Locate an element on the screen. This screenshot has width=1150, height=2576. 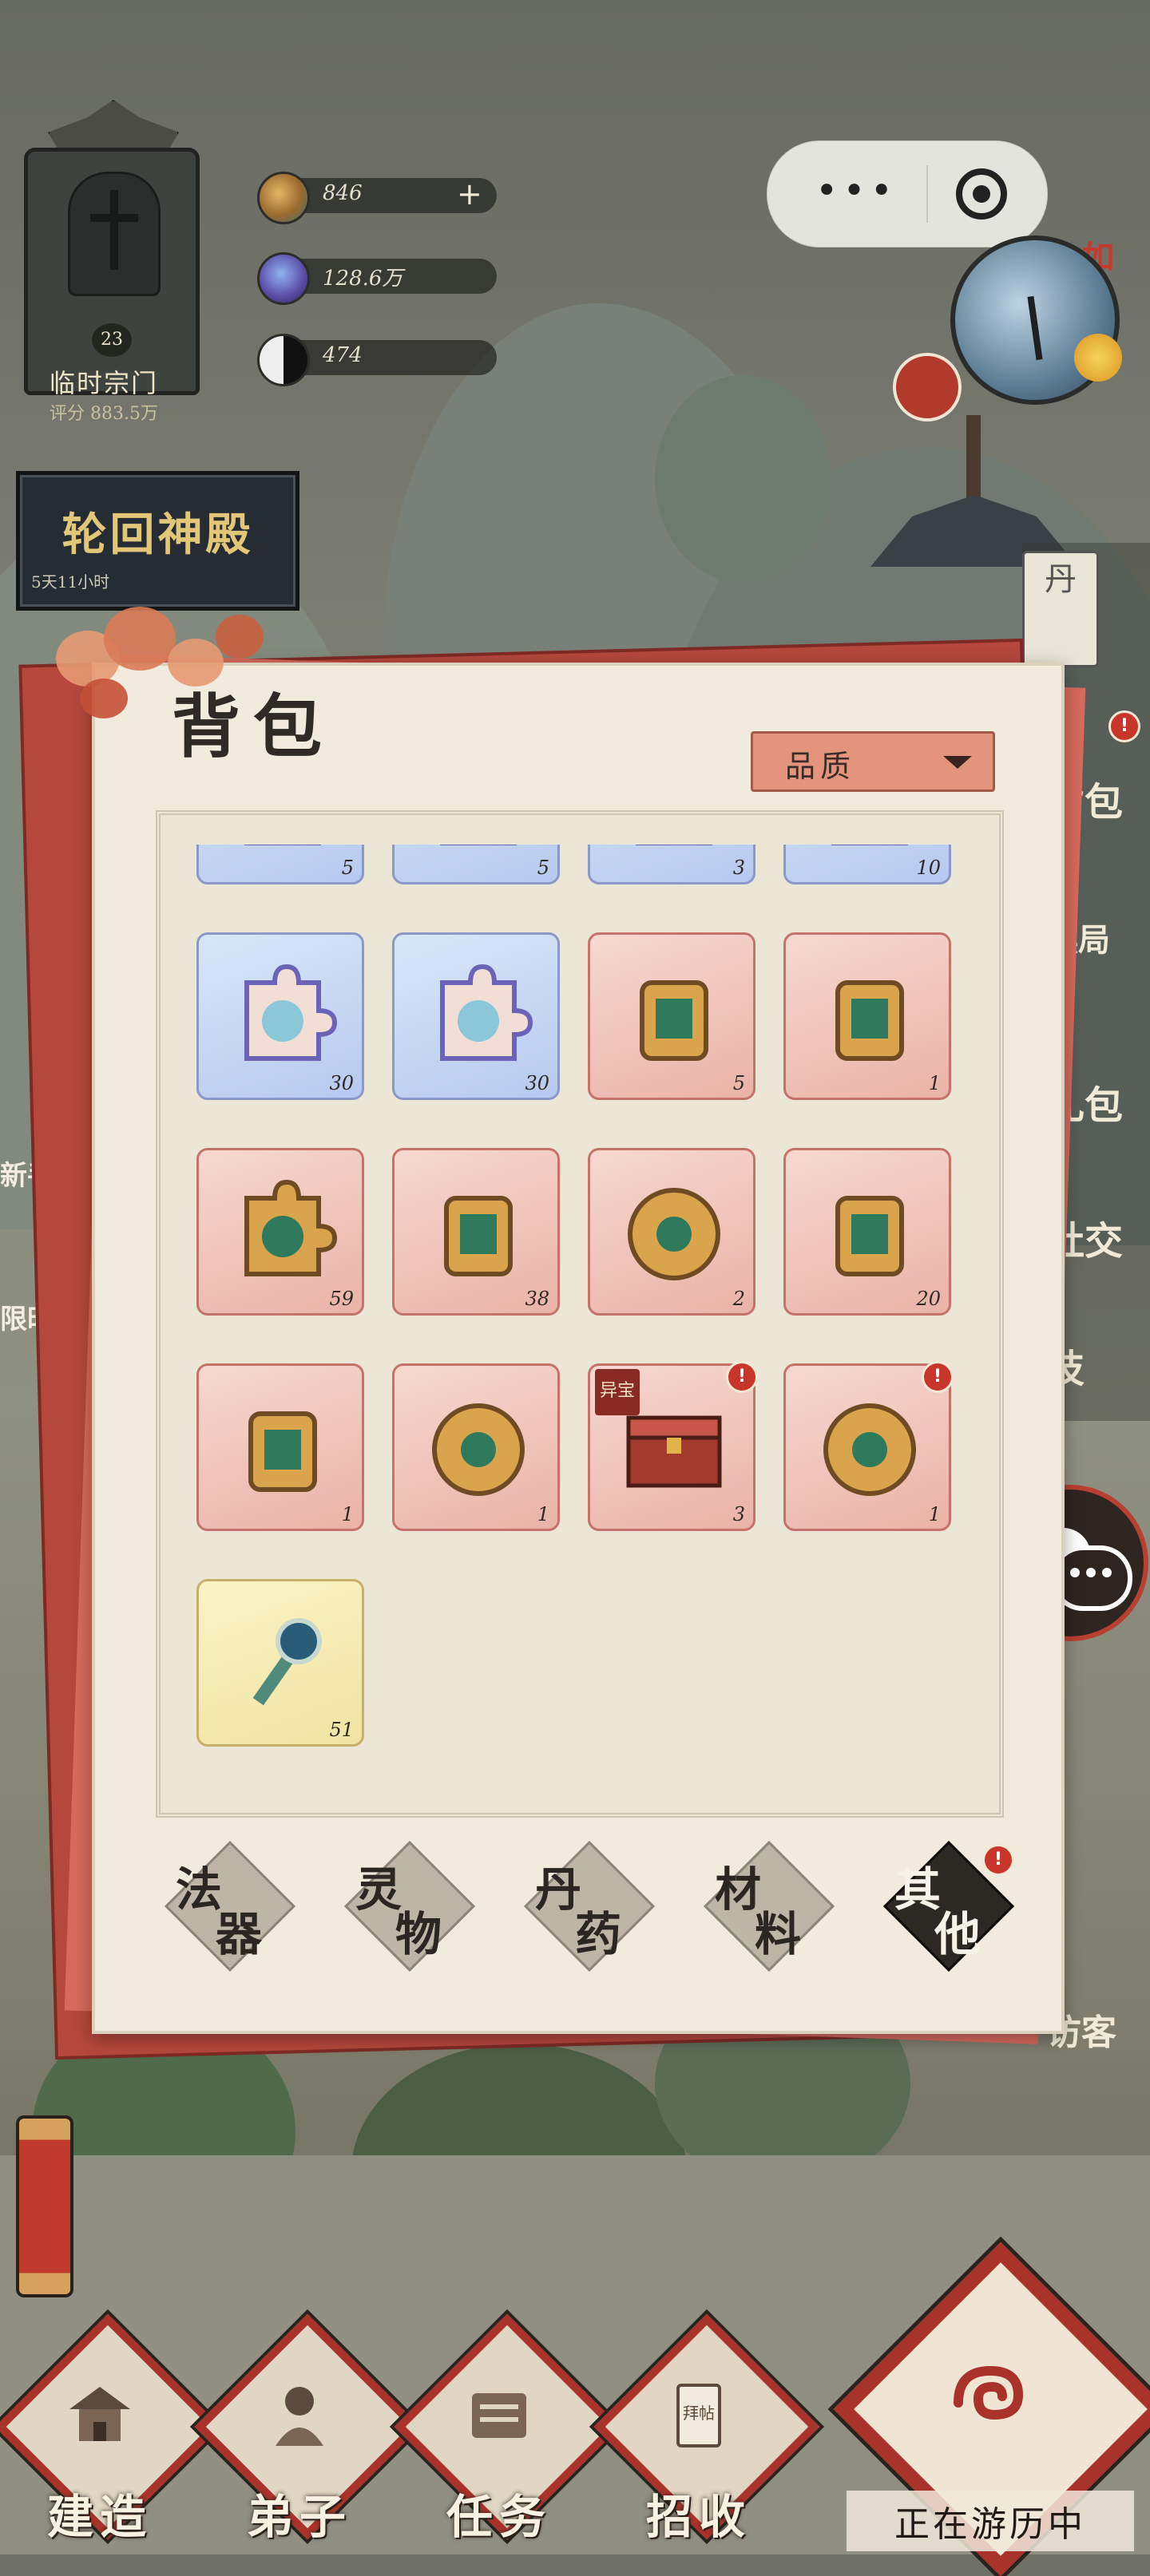
disciple-icon is located at coordinates (300, 2416).